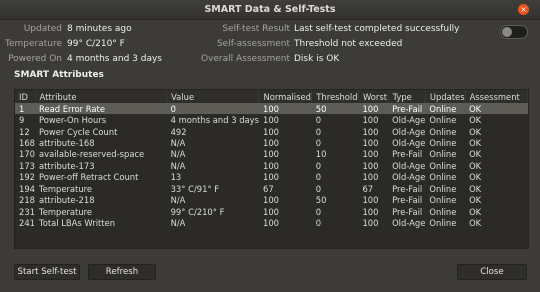 This screenshot has width=540, height=292. Describe the element at coordinates (285, 96) in the screenshot. I see `col-normalised: Normalised` at that location.